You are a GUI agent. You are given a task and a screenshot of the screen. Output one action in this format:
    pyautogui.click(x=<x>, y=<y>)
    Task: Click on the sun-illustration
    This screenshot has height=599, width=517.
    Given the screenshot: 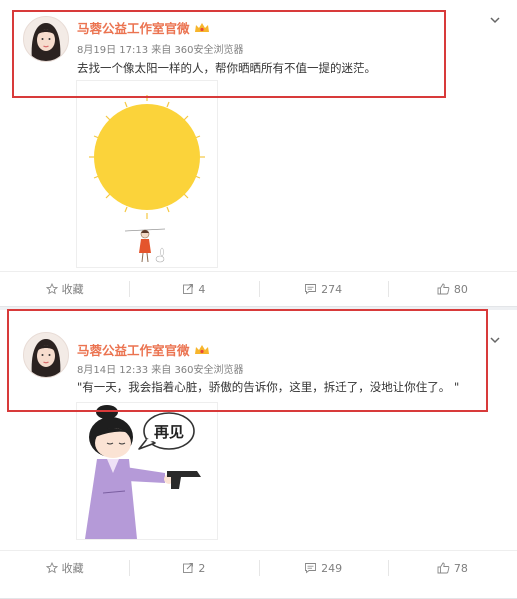 What is the action you would take?
    pyautogui.click(x=147, y=179)
    